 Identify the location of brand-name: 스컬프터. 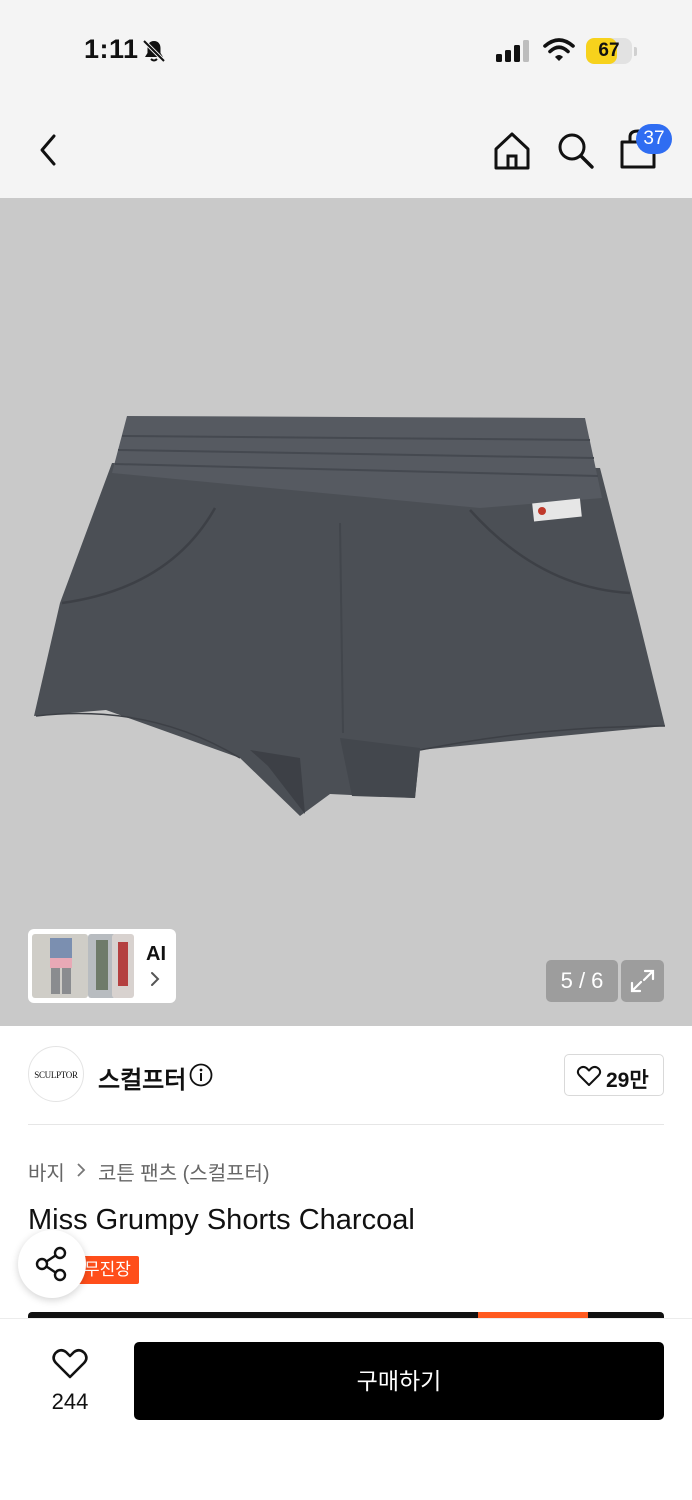
(142, 1077).